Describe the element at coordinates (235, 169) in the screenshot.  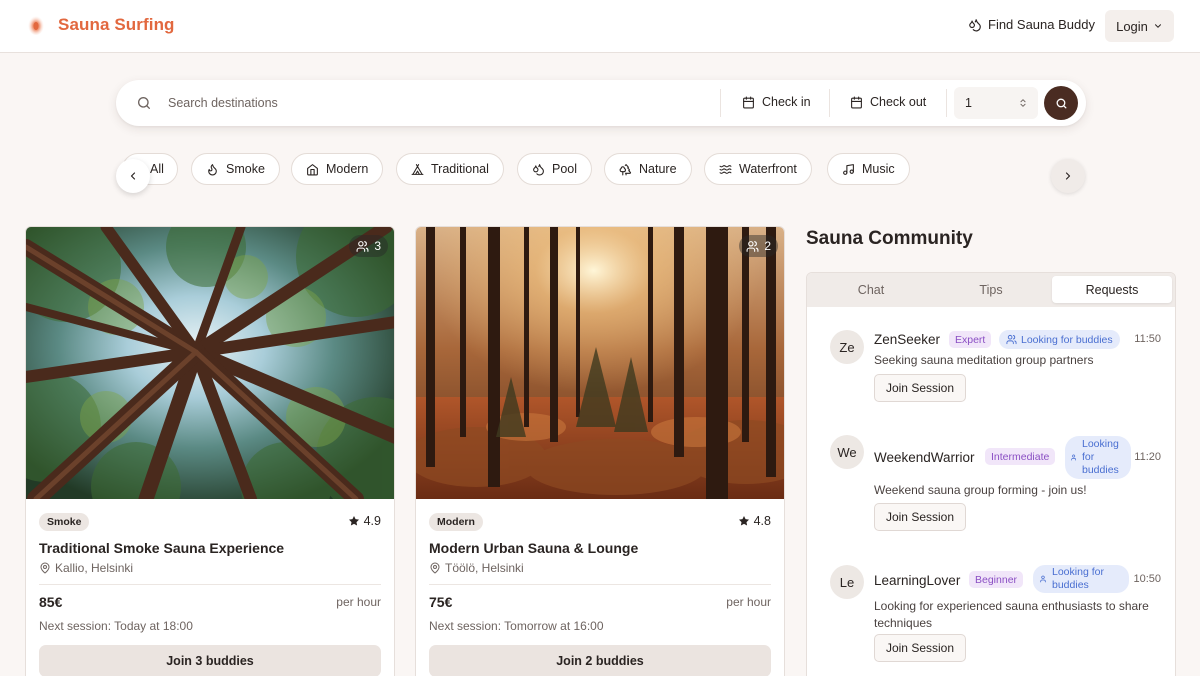
I see `category-smoke: Smoke` at that location.